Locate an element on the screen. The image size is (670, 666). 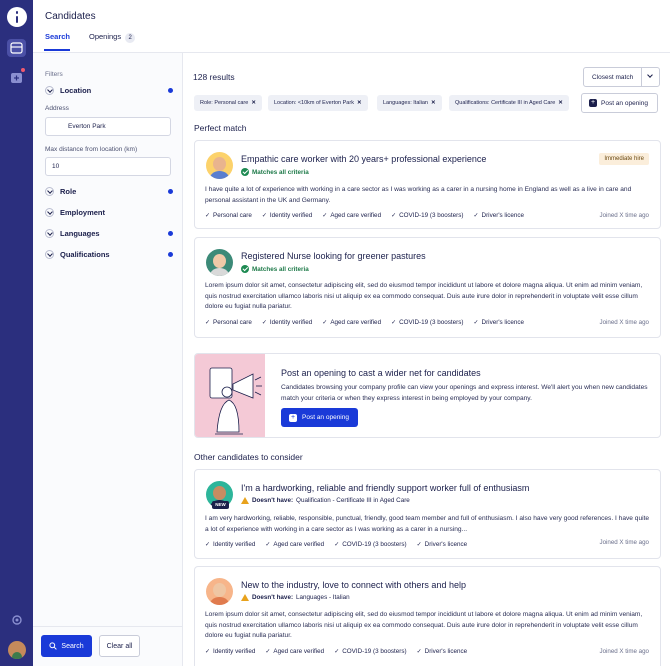
sort-divider is located at coordinates (641, 77).